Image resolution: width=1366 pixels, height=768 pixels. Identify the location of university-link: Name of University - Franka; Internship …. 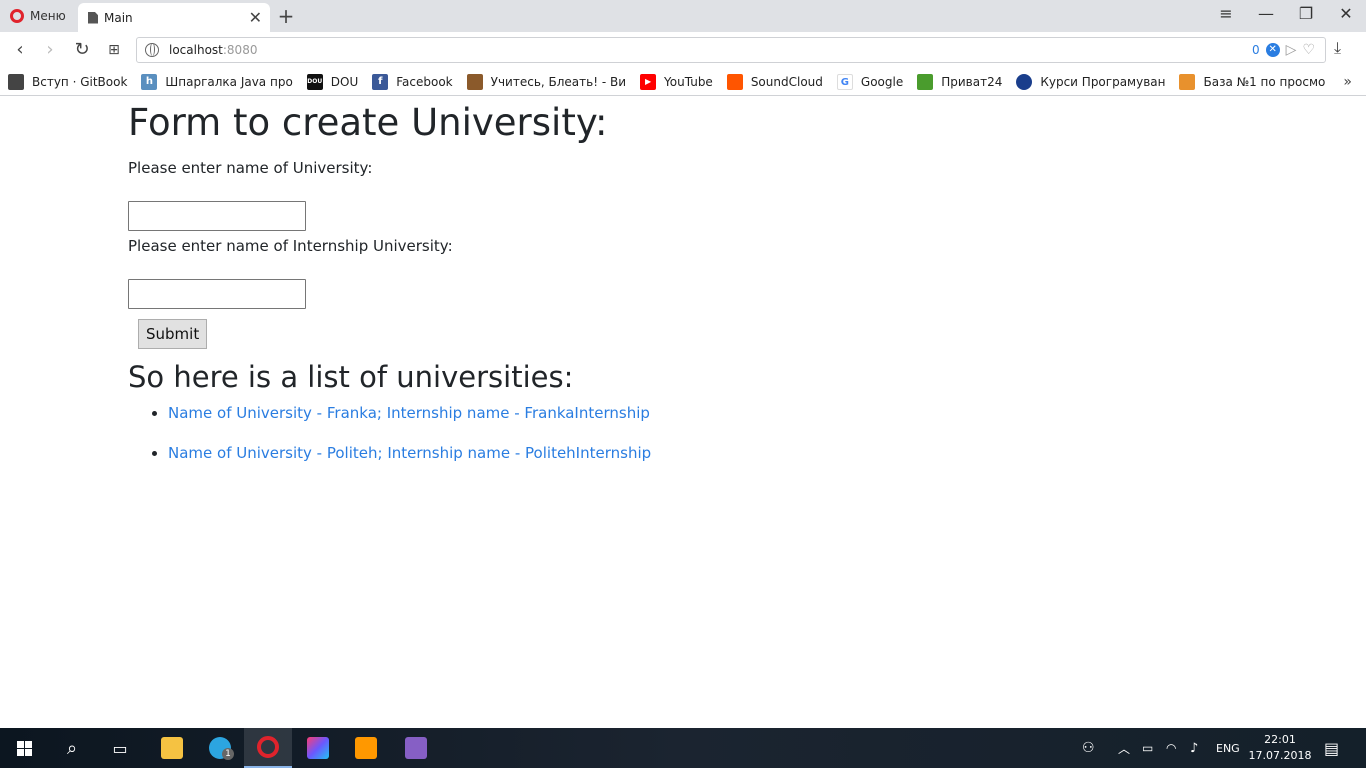
(409, 413).